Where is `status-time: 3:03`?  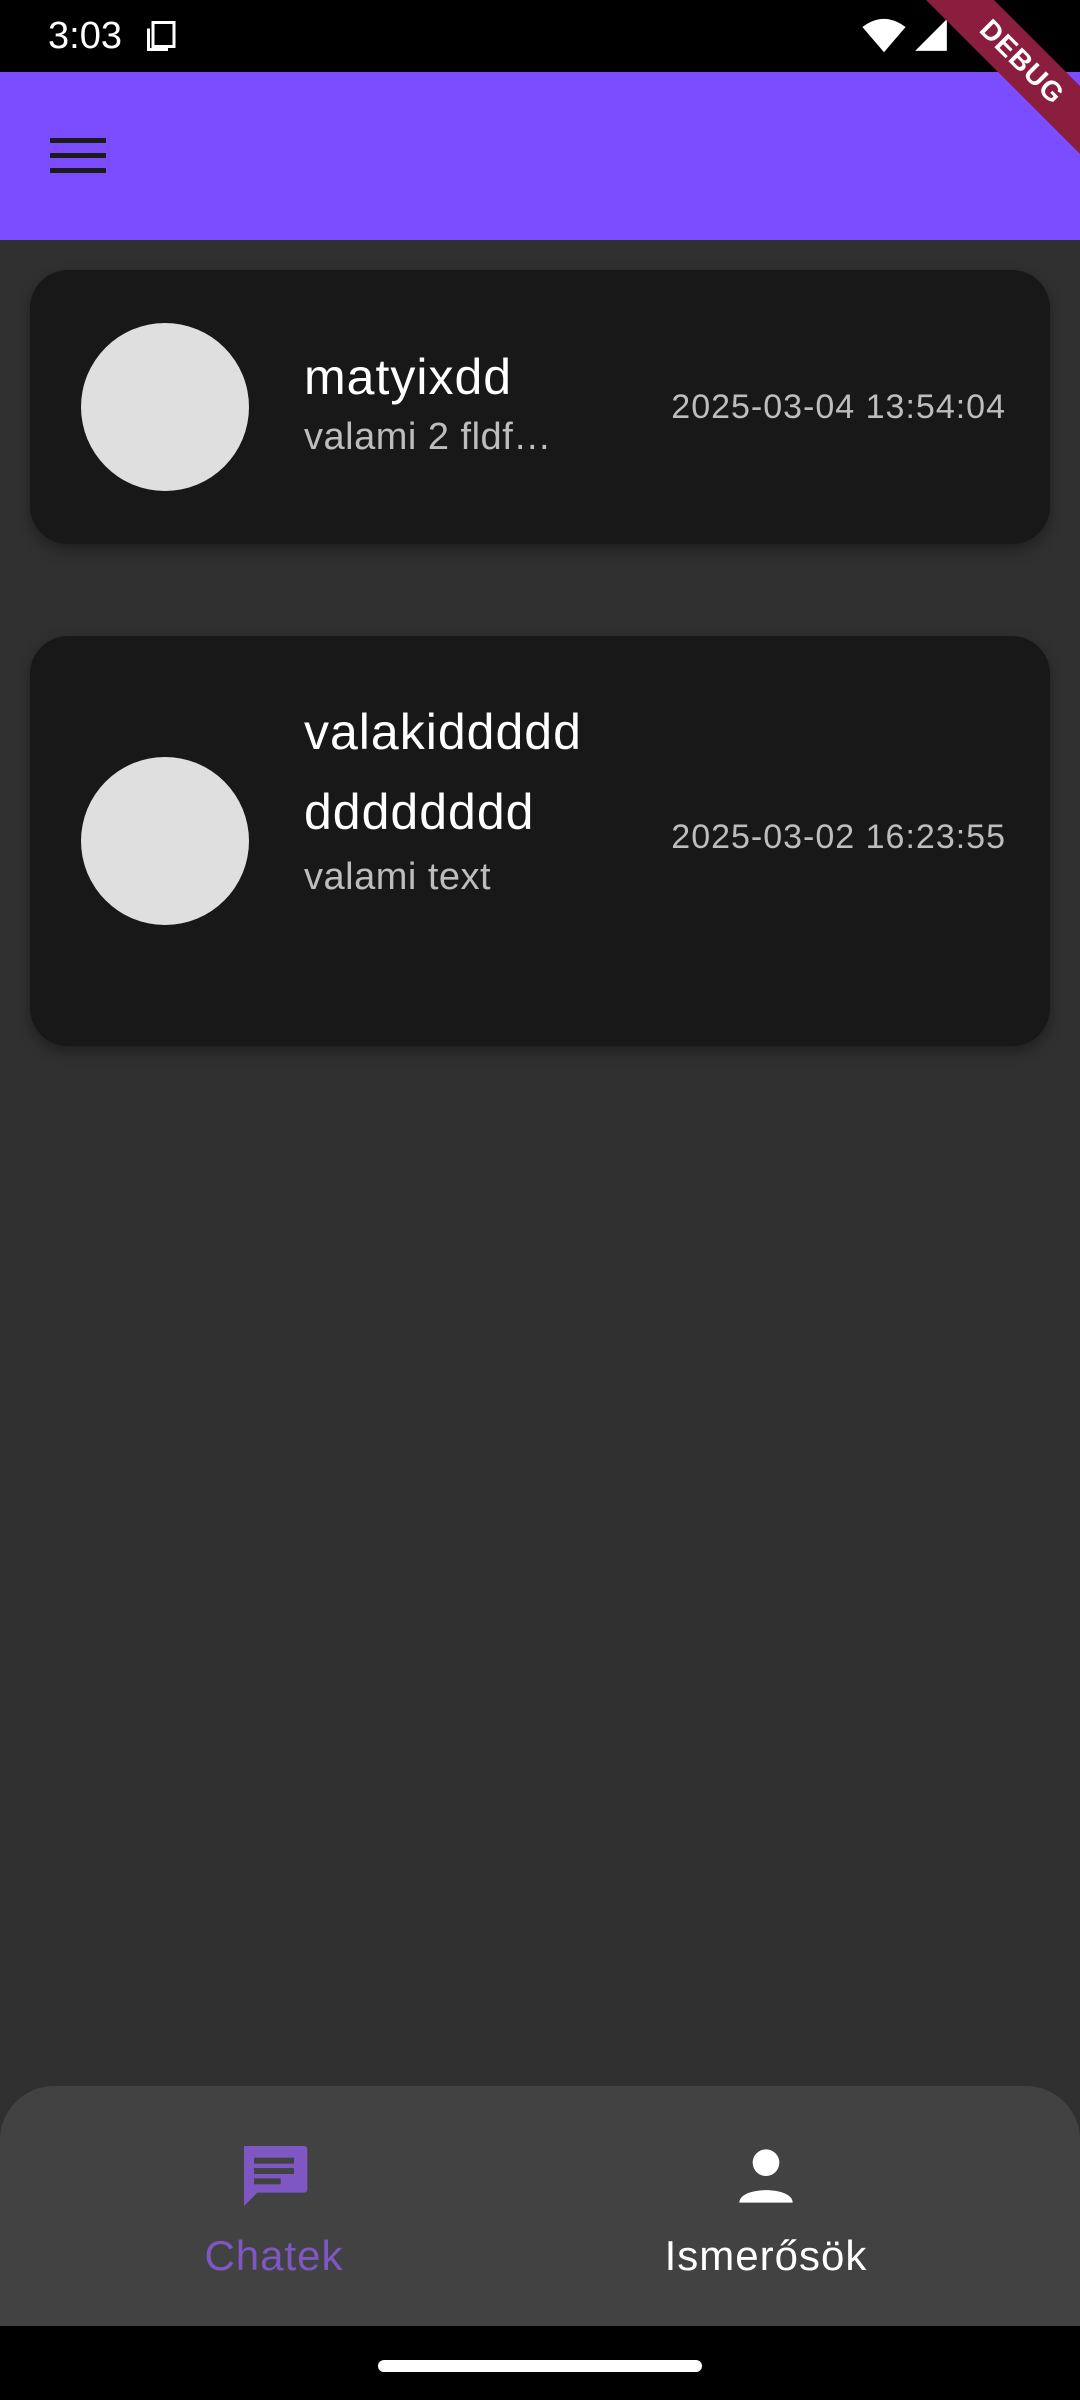
status-time: 3:03 is located at coordinates (85, 36).